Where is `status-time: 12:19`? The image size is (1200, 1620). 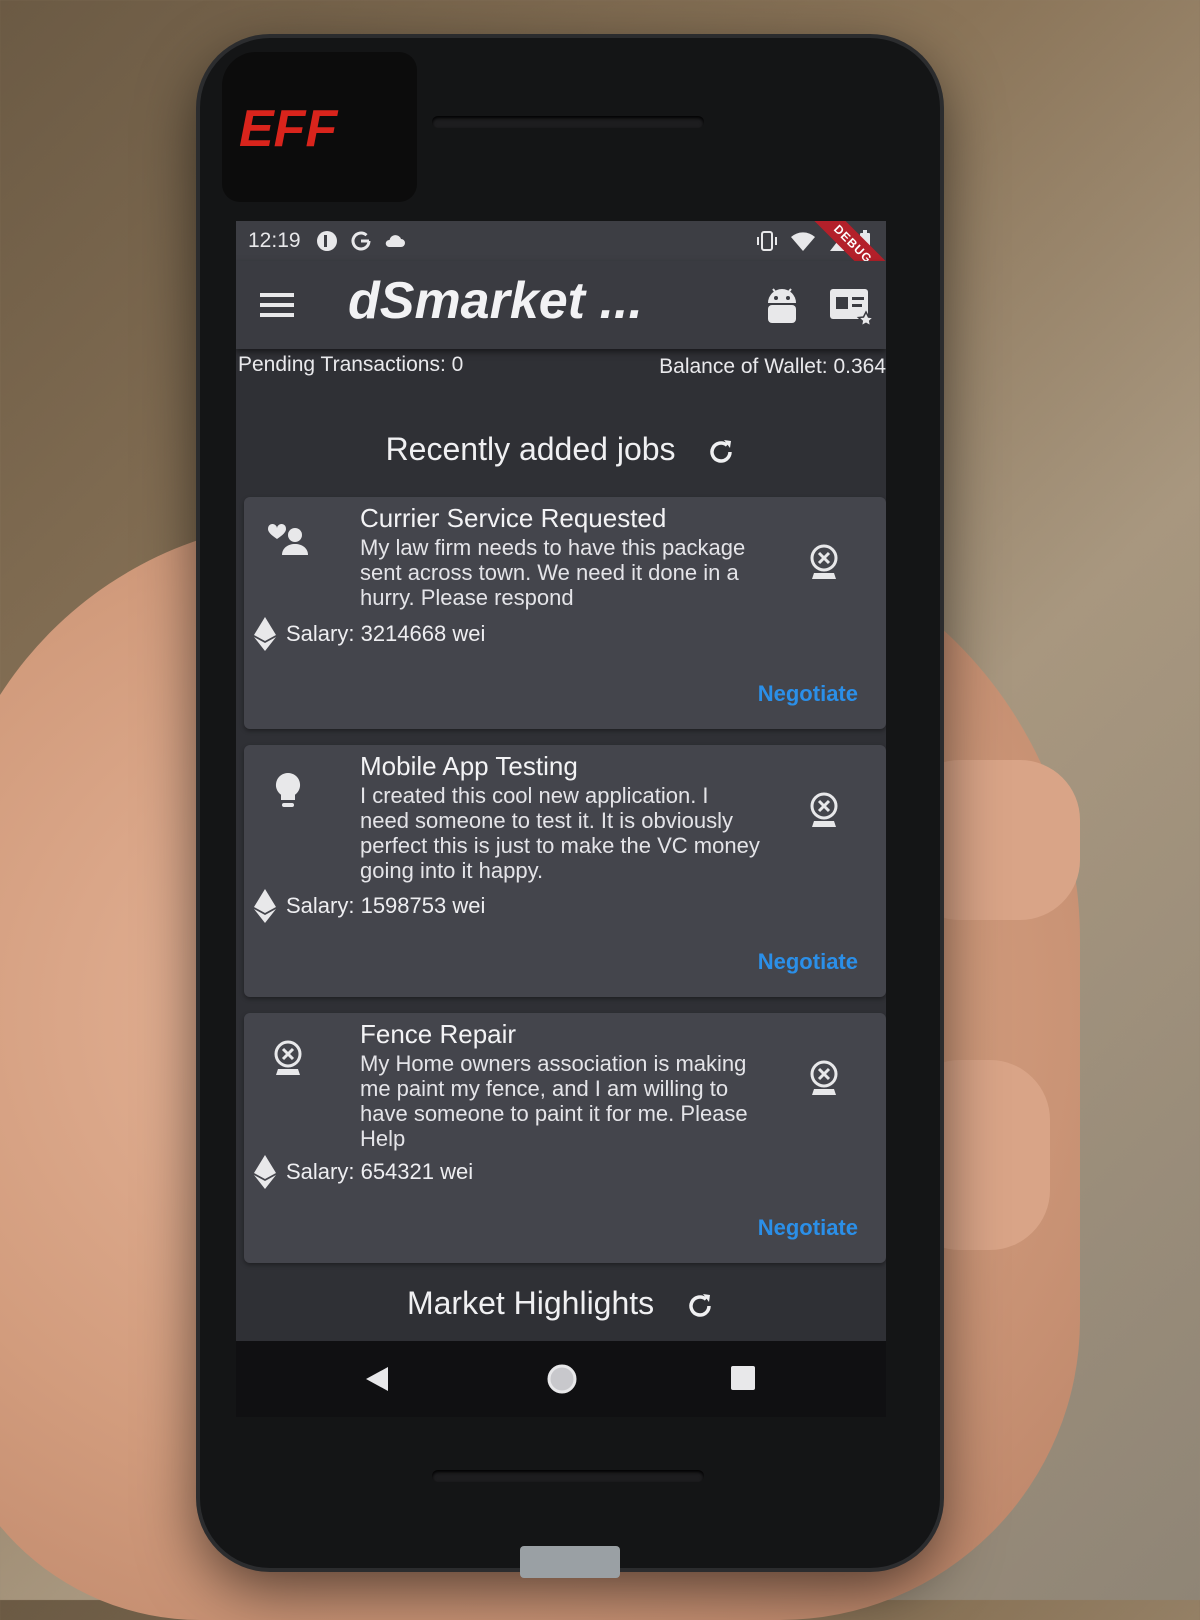
status-time: 12:19 is located at coordinates (274, 240).